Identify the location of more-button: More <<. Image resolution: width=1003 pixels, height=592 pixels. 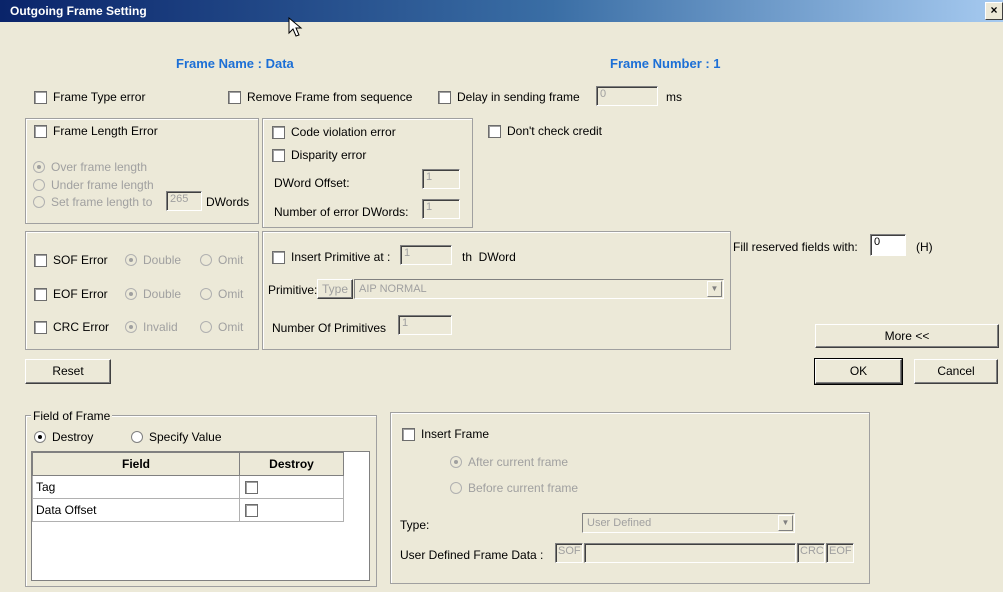
(907, 336).